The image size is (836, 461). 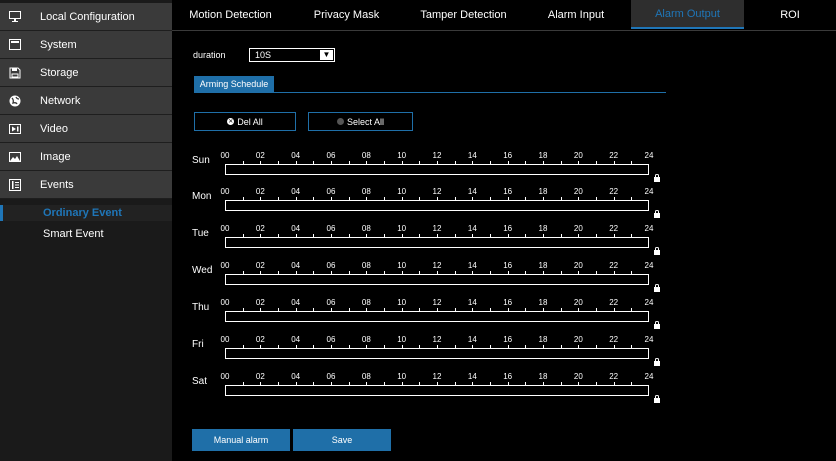 I want to click on sidebar-item-image: Image, so click(x=86, y=157).